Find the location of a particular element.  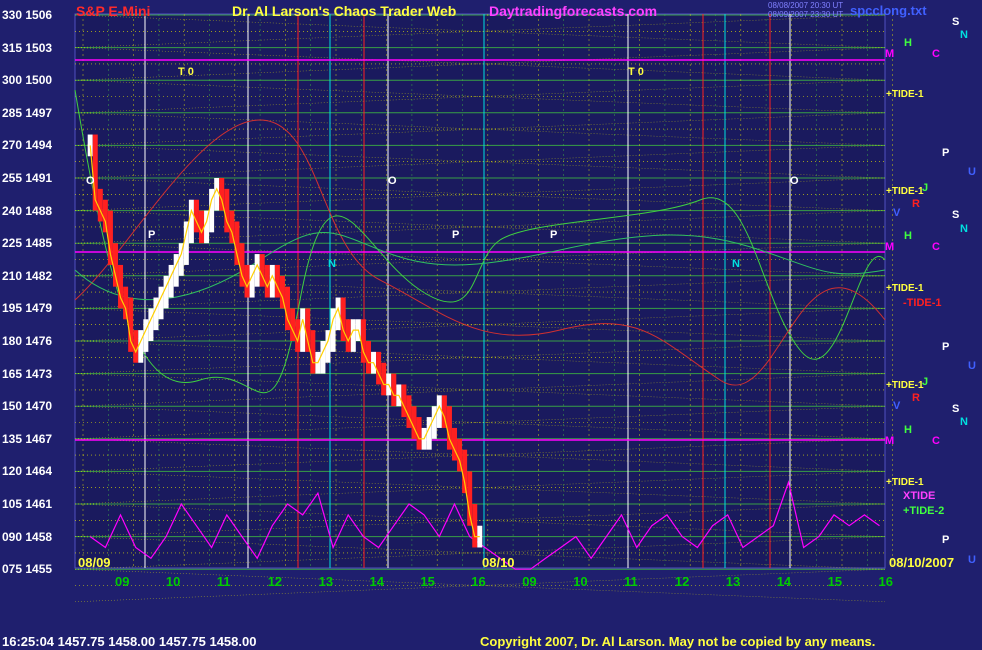

y-tick-label: 225 1485 is located at coordinates (27, 243).